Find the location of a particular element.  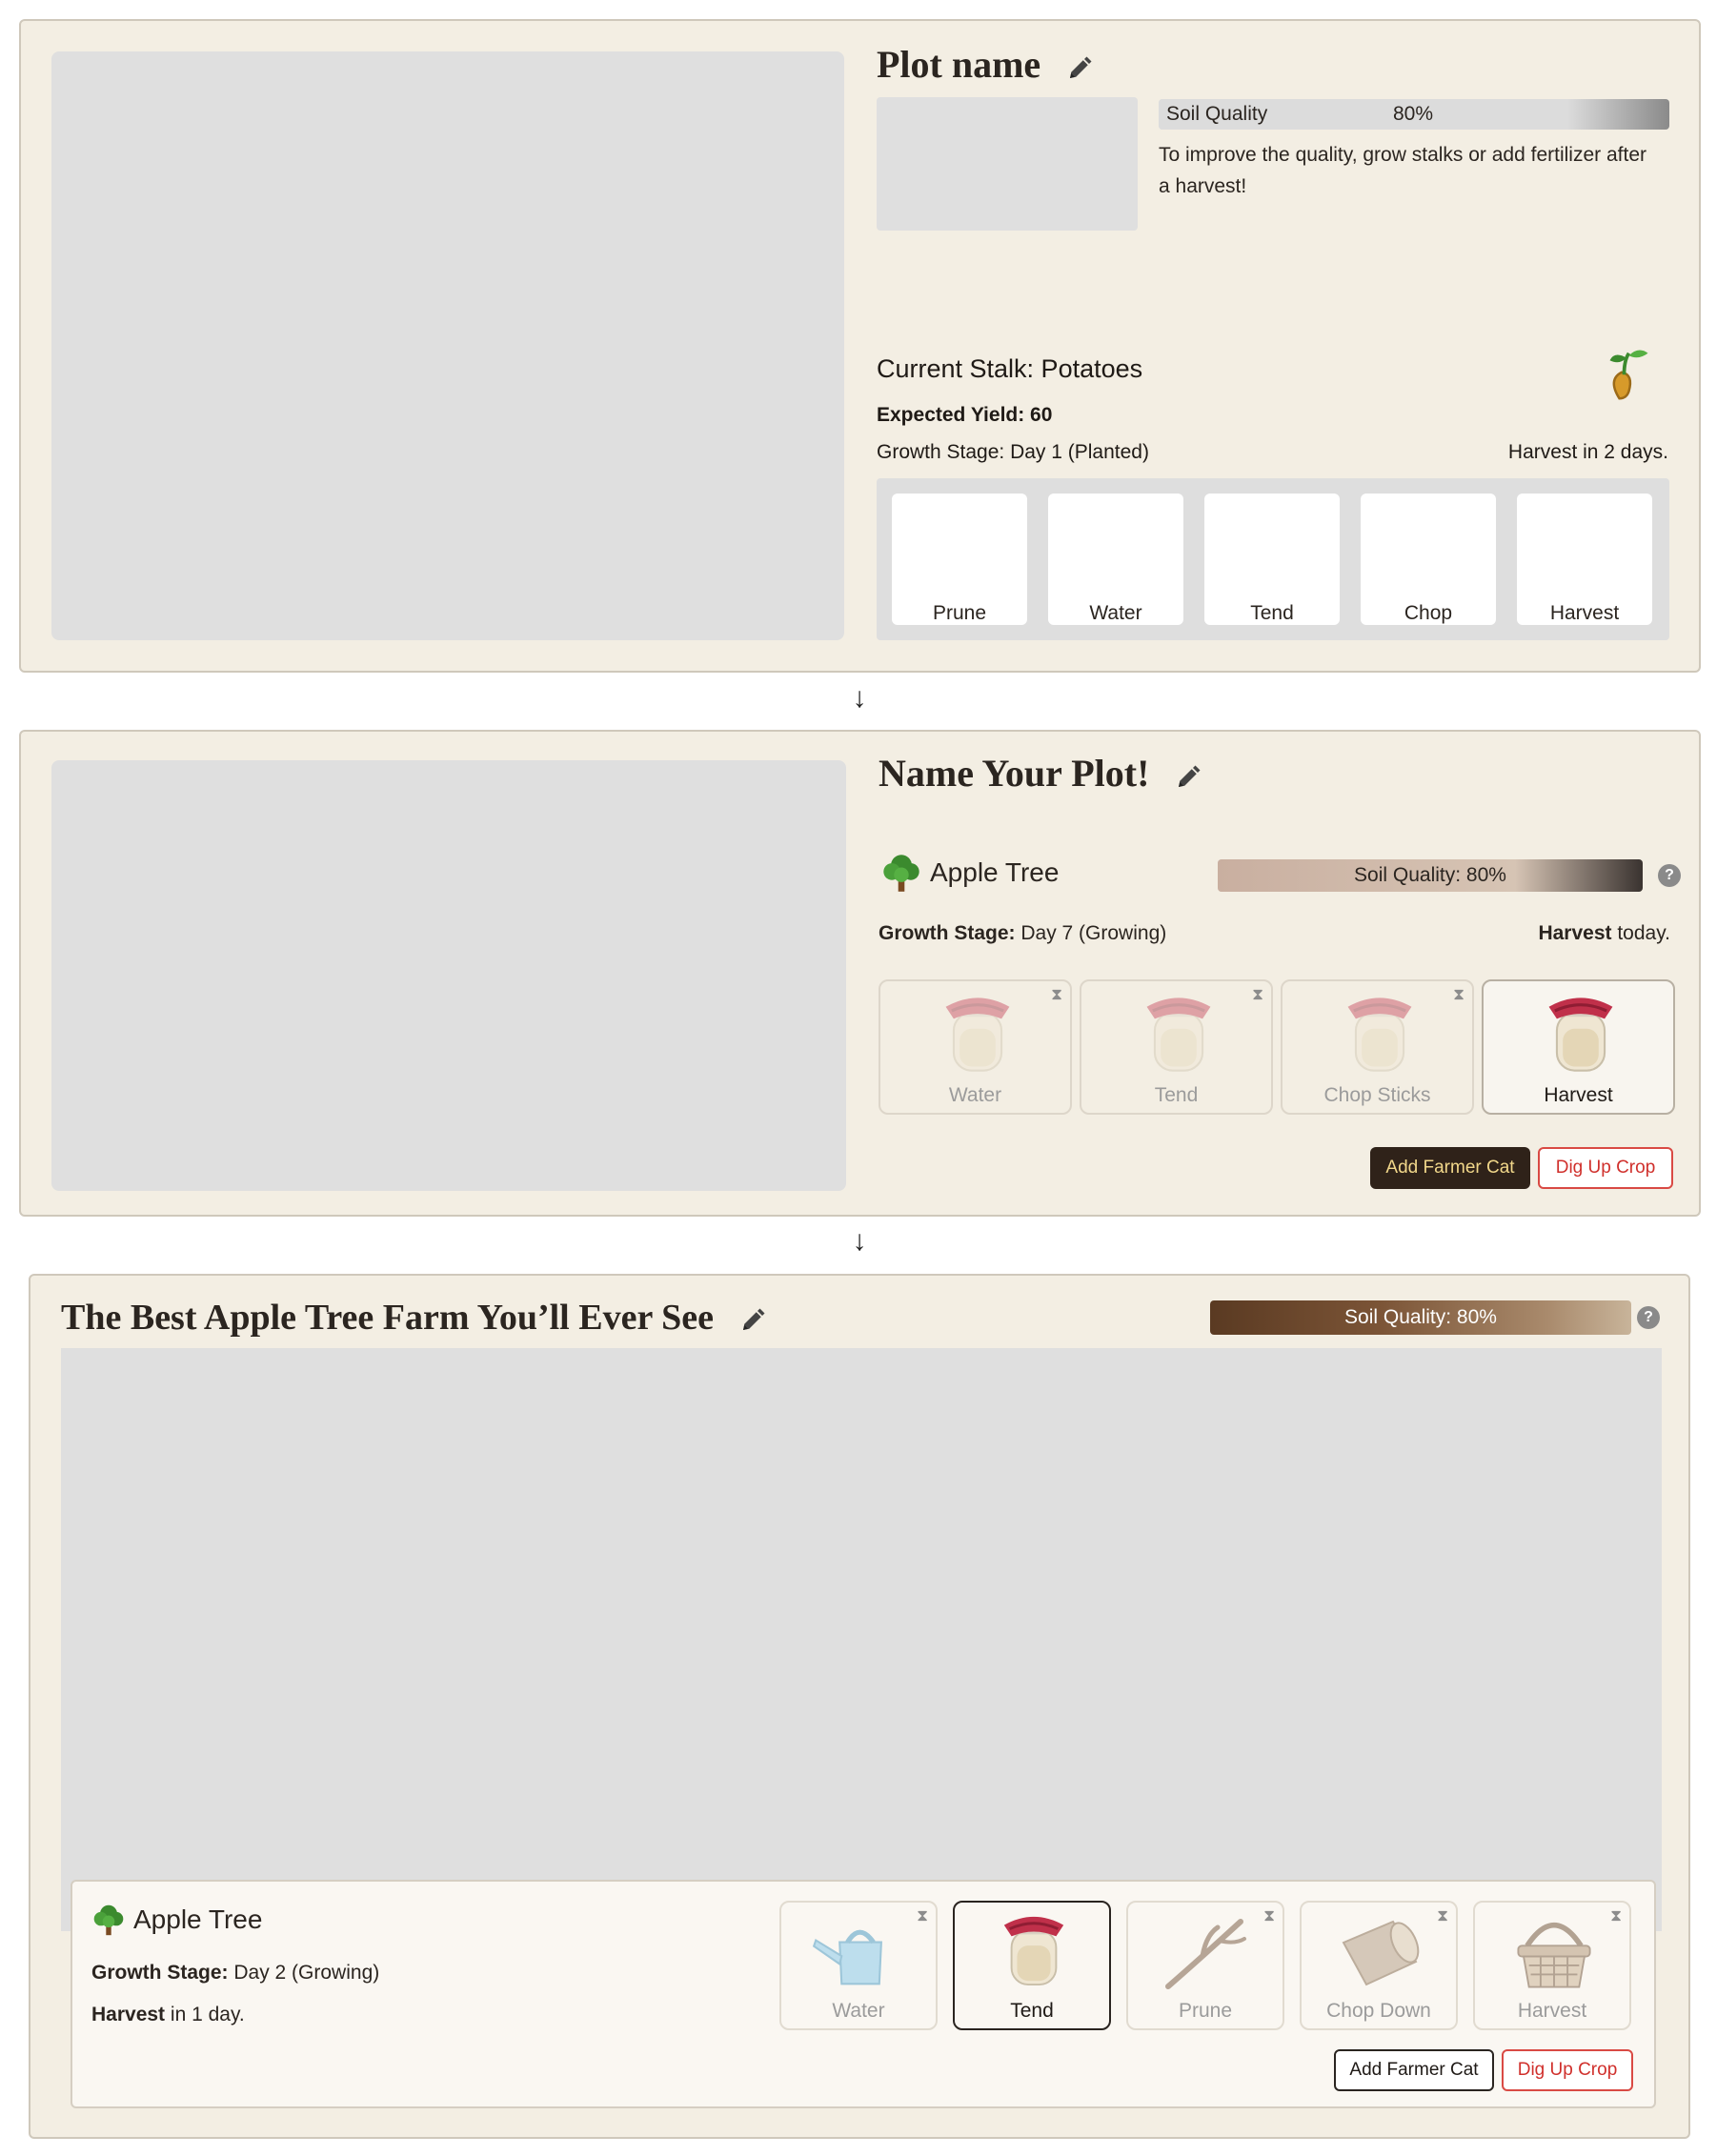

watering-can-icon is located at coordinates (860, 1952).